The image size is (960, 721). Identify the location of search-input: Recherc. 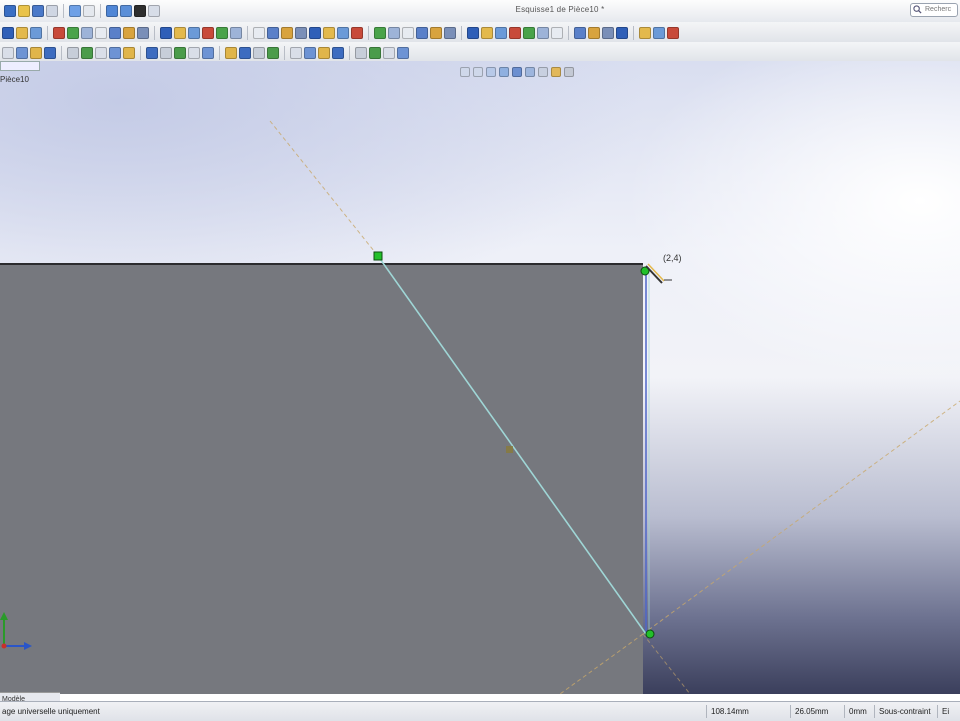
(934, 10).